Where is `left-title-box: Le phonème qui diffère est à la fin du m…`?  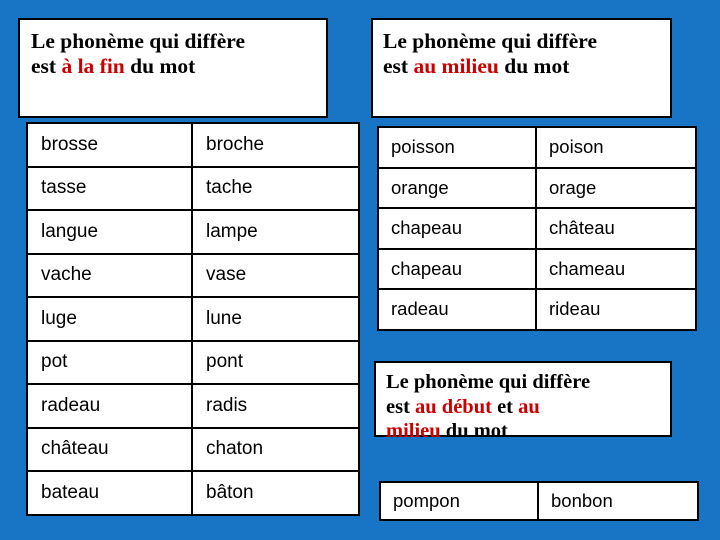 left-title-box: Le phonème qui diffère est à la fin du m… is located at coordinates (173, 68).